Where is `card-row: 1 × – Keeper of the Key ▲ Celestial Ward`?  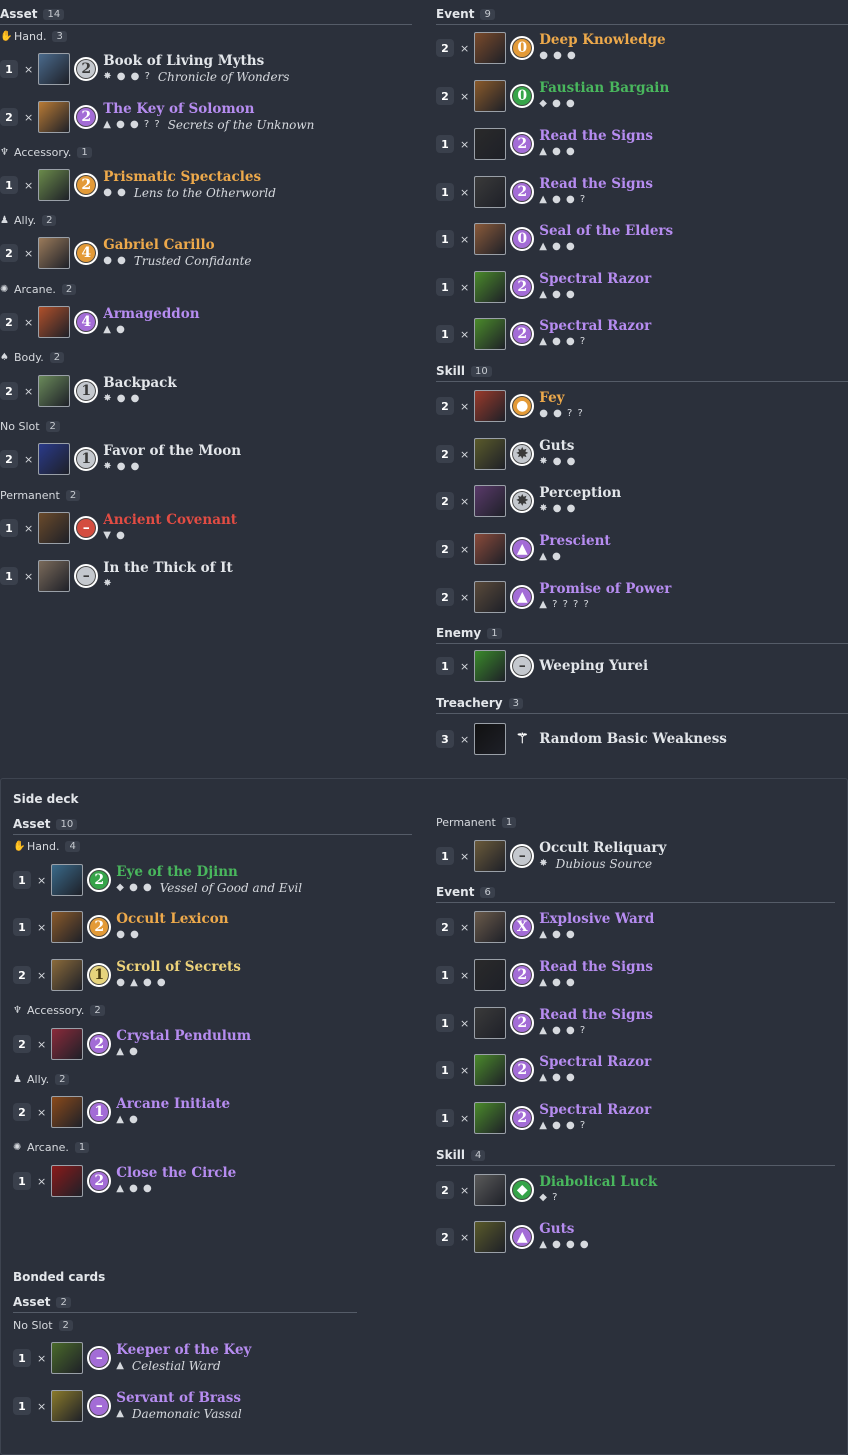 card-row: 1 × – Keeper of the Key ▲ Celestial Ward is located at coordinates (132, 1358).